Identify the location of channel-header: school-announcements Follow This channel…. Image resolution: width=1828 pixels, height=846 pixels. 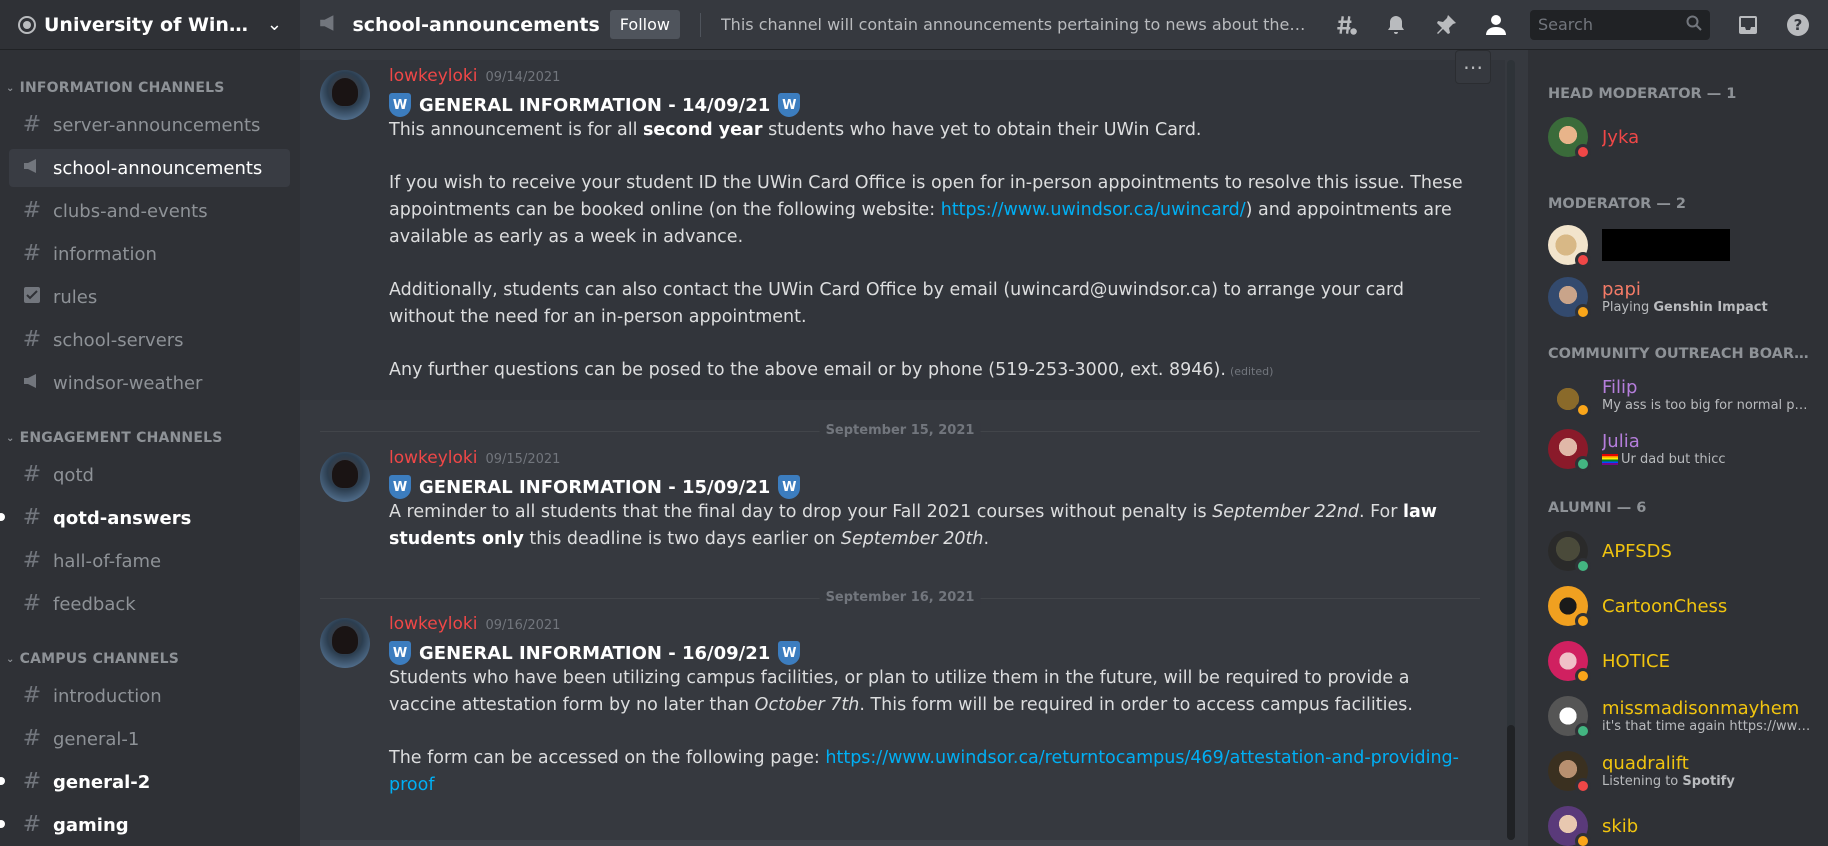
(1064, 25).